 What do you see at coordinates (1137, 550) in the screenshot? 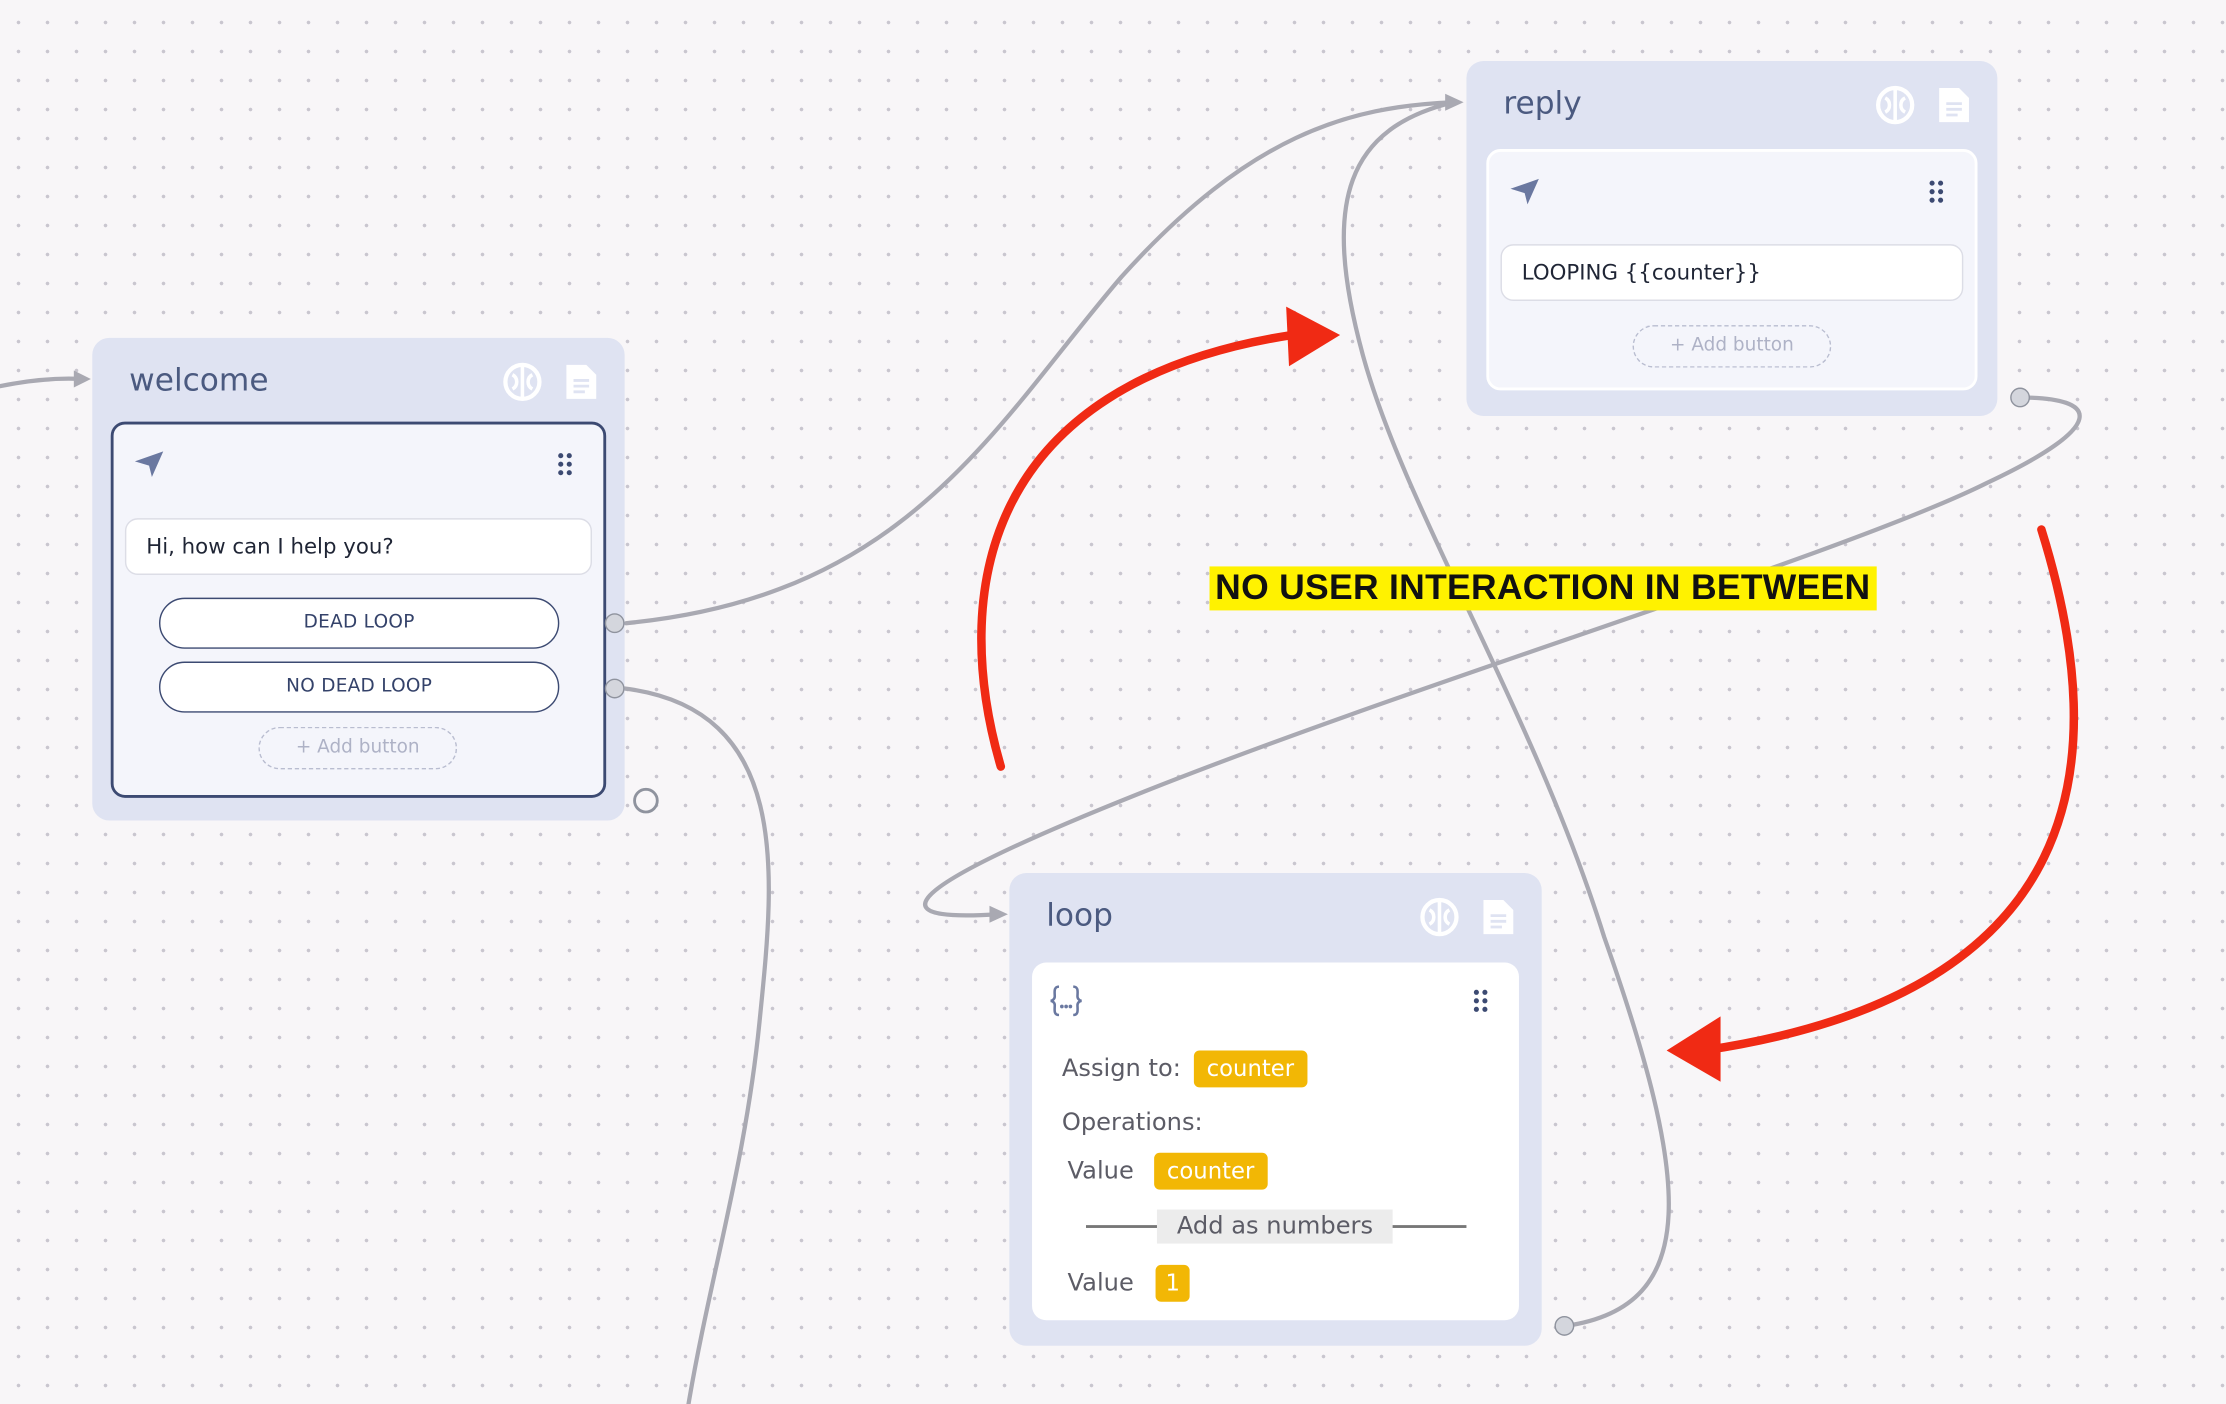
I see `annotation-arrow-up` at bounding box center [1137, 550].